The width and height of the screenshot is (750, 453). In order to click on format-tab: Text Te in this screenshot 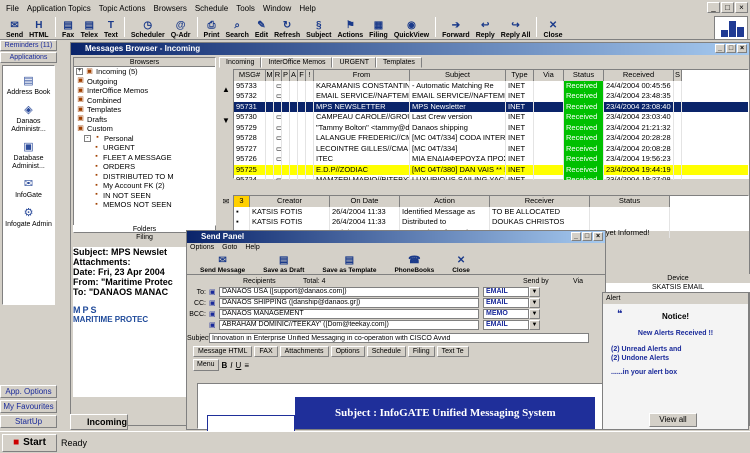, I will do `click(452, 351)`.